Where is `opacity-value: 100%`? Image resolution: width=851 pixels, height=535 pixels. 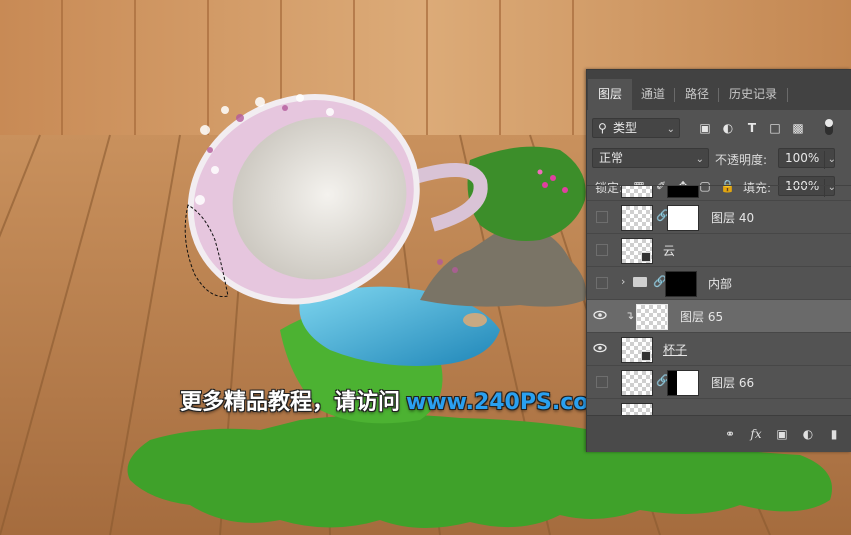 opacity-value: 100% is located at coordinates (802, 158).